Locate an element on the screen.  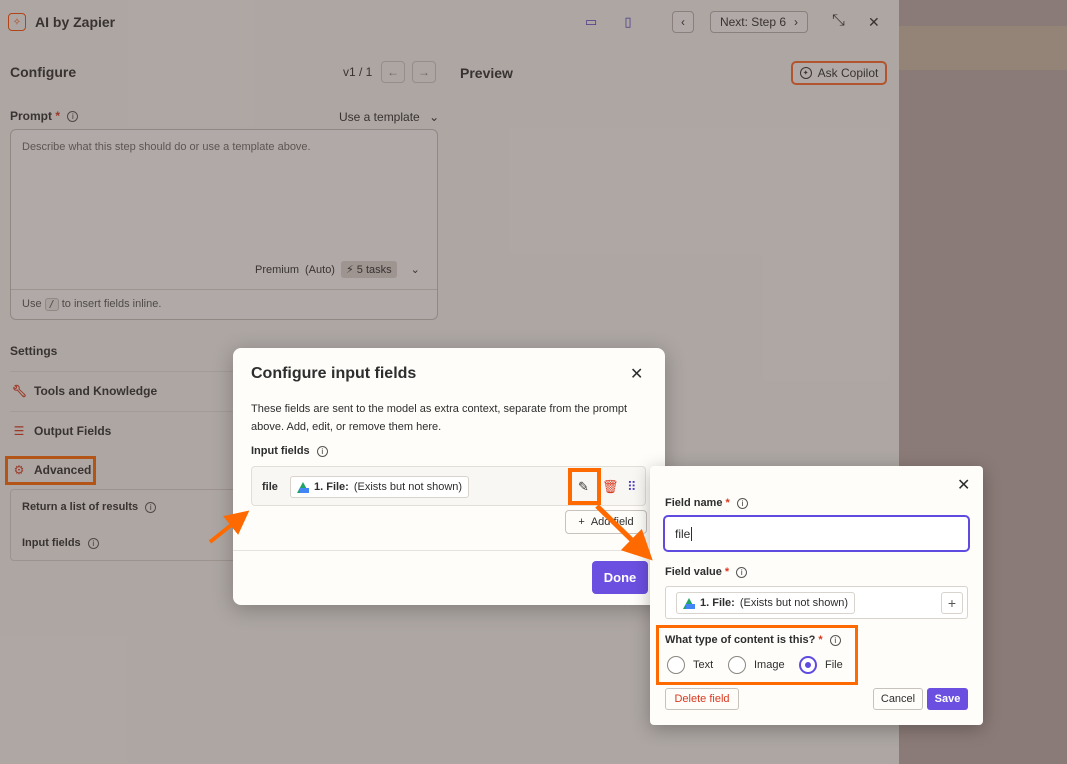
input-fields-label: Input fields i is located at coordinates (289, 451).